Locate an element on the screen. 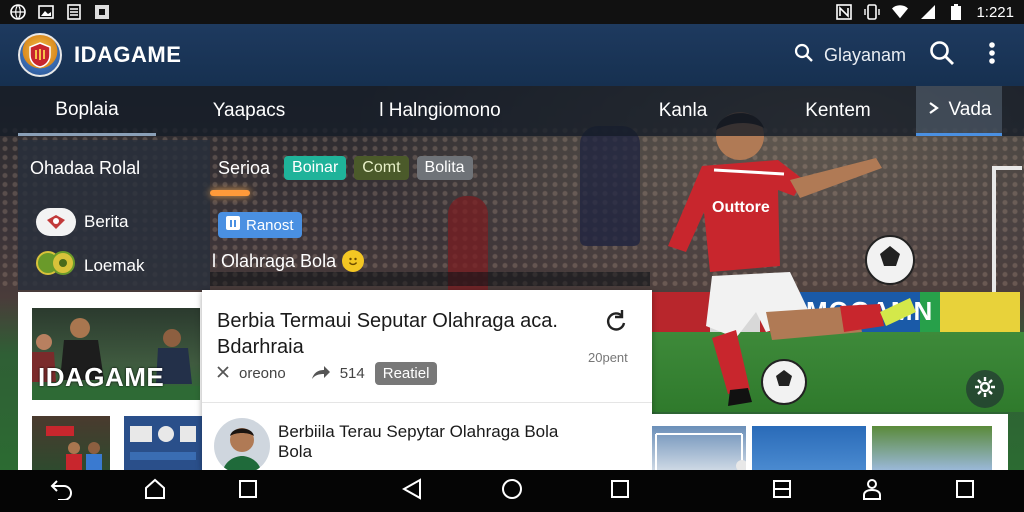 Image resolution: width=1024 pixels, height=512 pixels. category-subline: l Olahraga Bola is located at coordinates (288, 261).